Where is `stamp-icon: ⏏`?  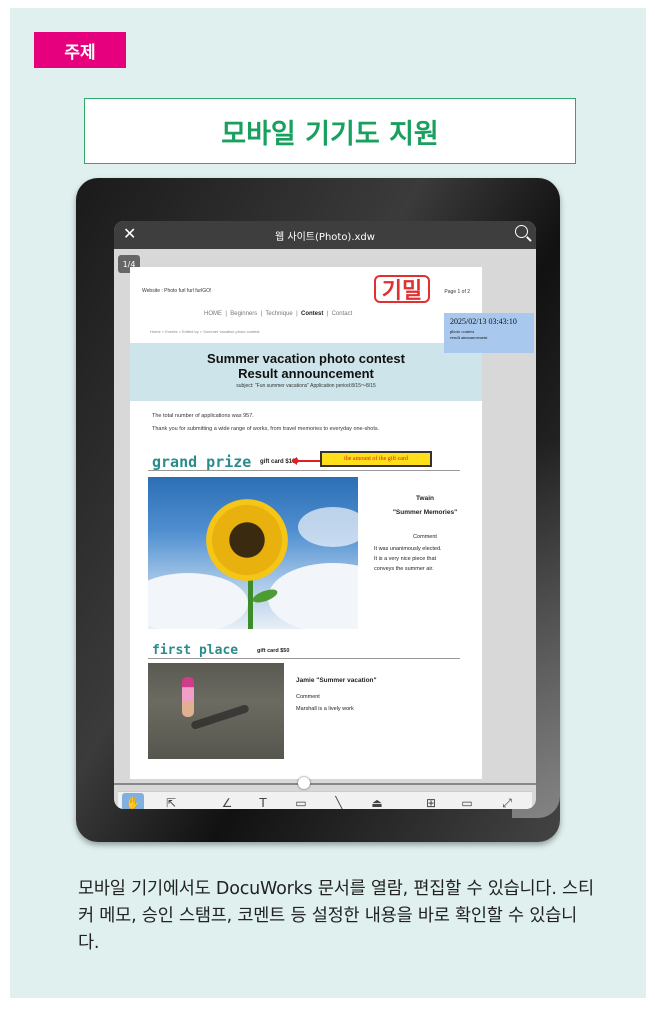
stamp-icon: ⏏ is located at coordinates (377, 801).